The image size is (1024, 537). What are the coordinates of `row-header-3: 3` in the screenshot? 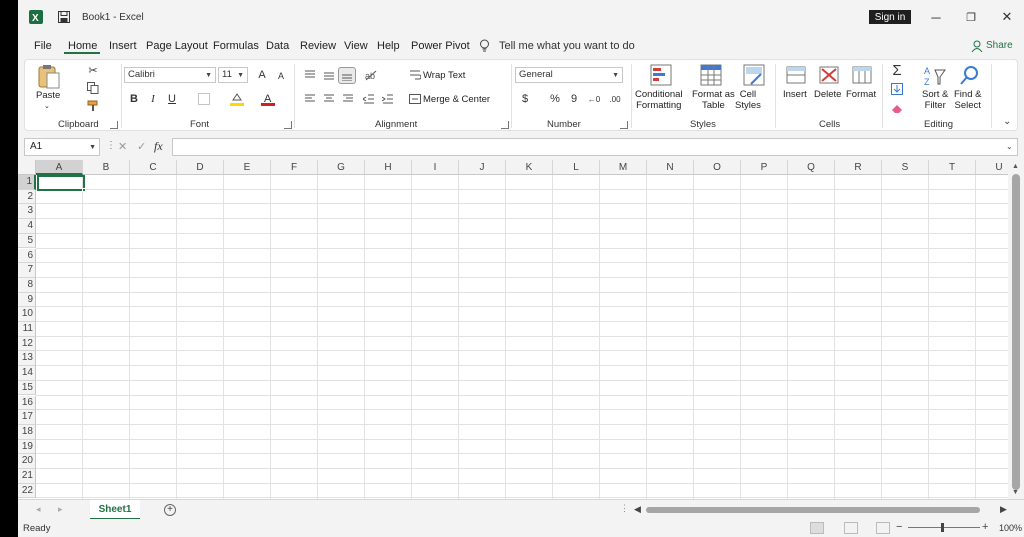 It's located at (27, 212).